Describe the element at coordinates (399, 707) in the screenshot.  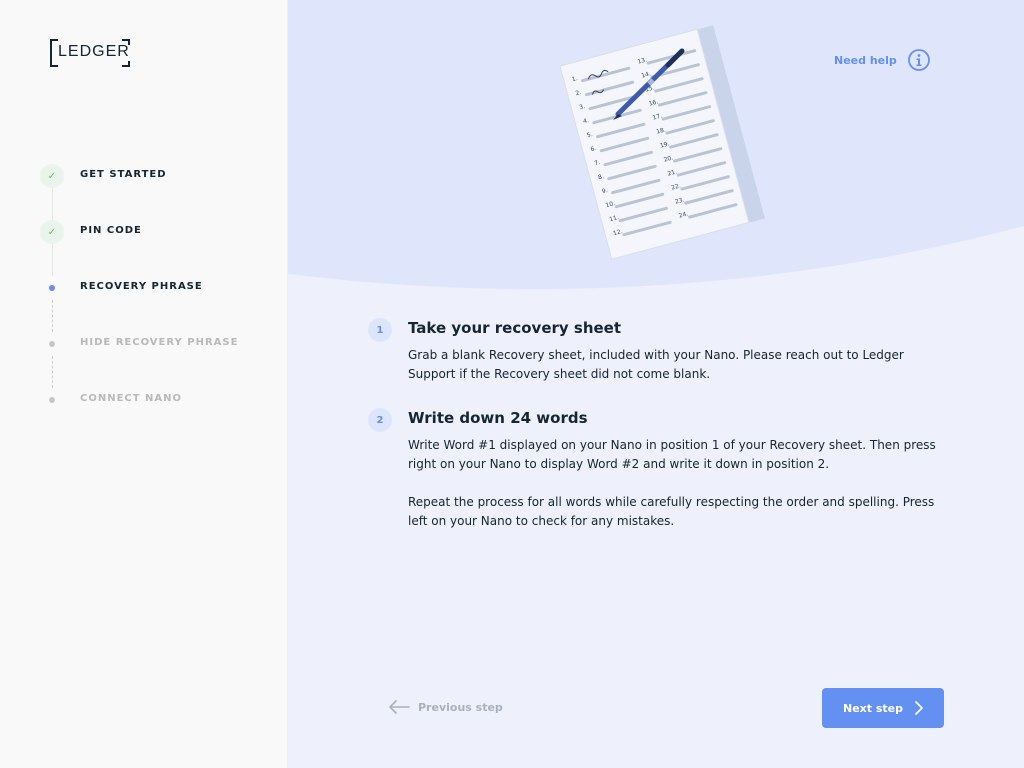
I see `arrow-left-icon` at that location.